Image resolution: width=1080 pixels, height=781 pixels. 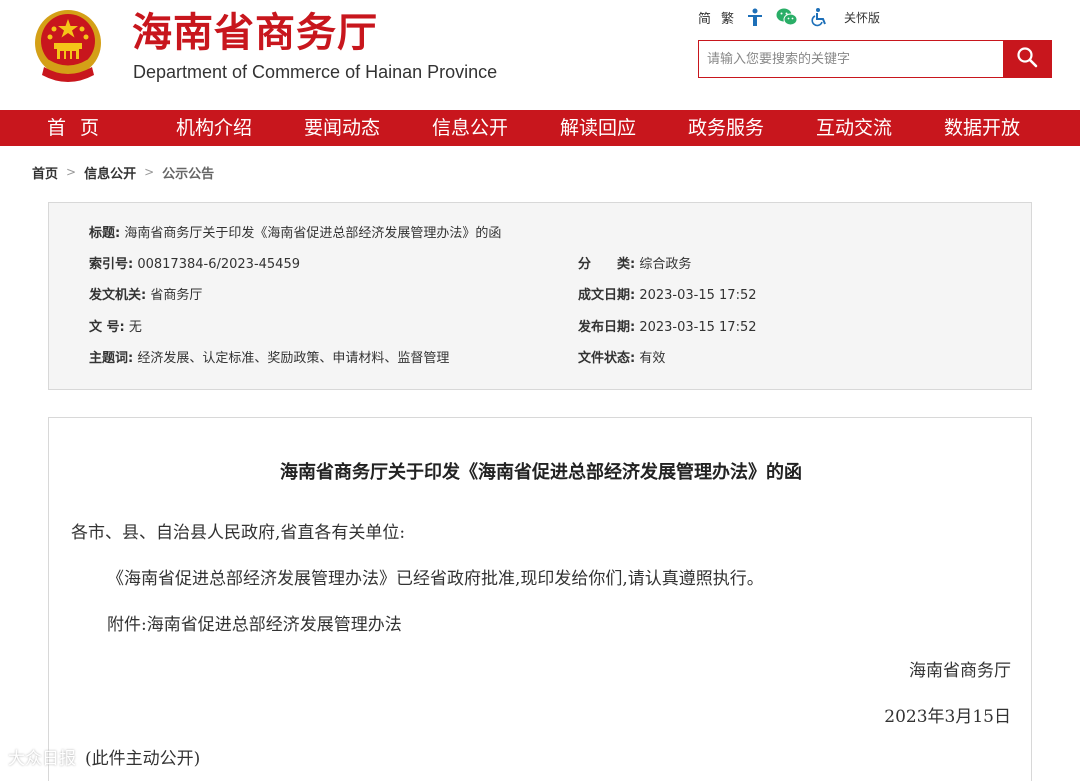 What do you see at coordinates (982, 128) in the screenshot?
I see `nav-item-open-data: 数据开放` at bounding box center [982, 128].